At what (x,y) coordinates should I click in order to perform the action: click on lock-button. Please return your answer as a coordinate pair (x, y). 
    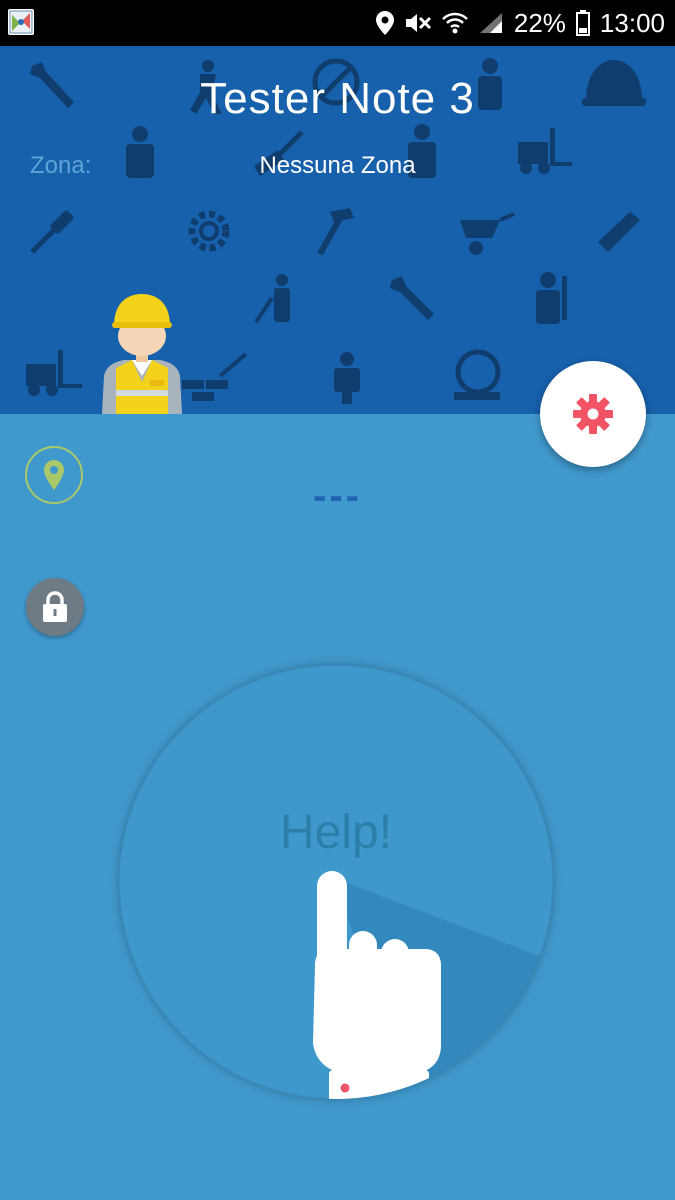
    Looking at the image, I should click on (55, 607).